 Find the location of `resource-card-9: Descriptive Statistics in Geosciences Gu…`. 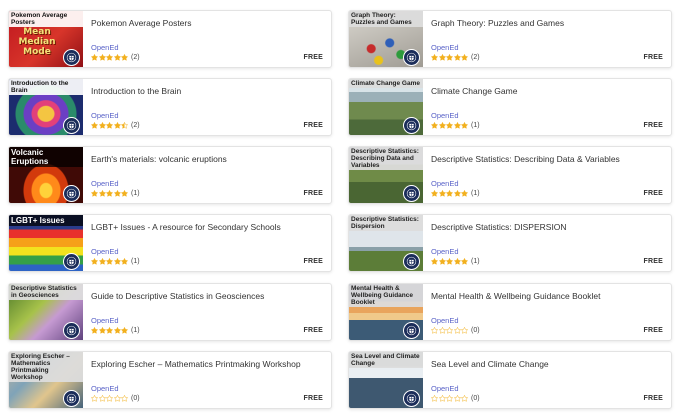

resource-card-9: Descriptive Statistics in Geosciences Gu… is located at coordinates (170, 312).